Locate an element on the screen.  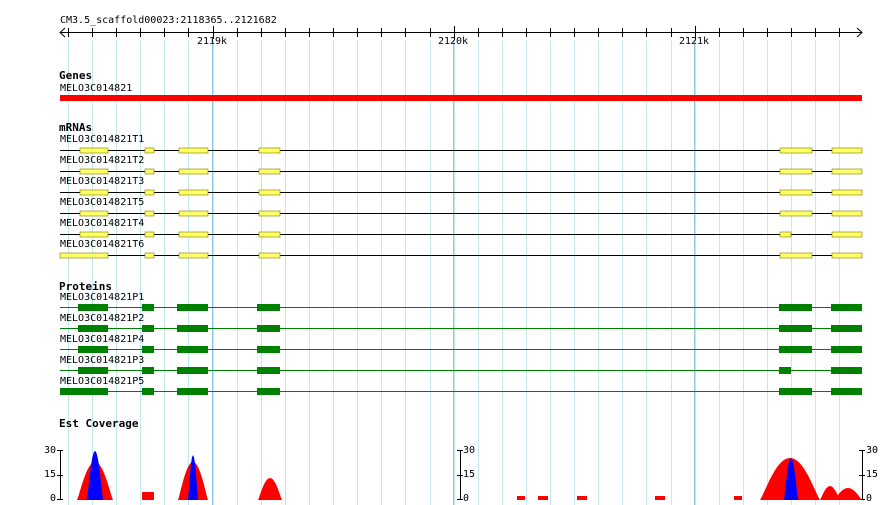
mrna-label: MELO3C014821T5 is located at coordinates (102, 203).